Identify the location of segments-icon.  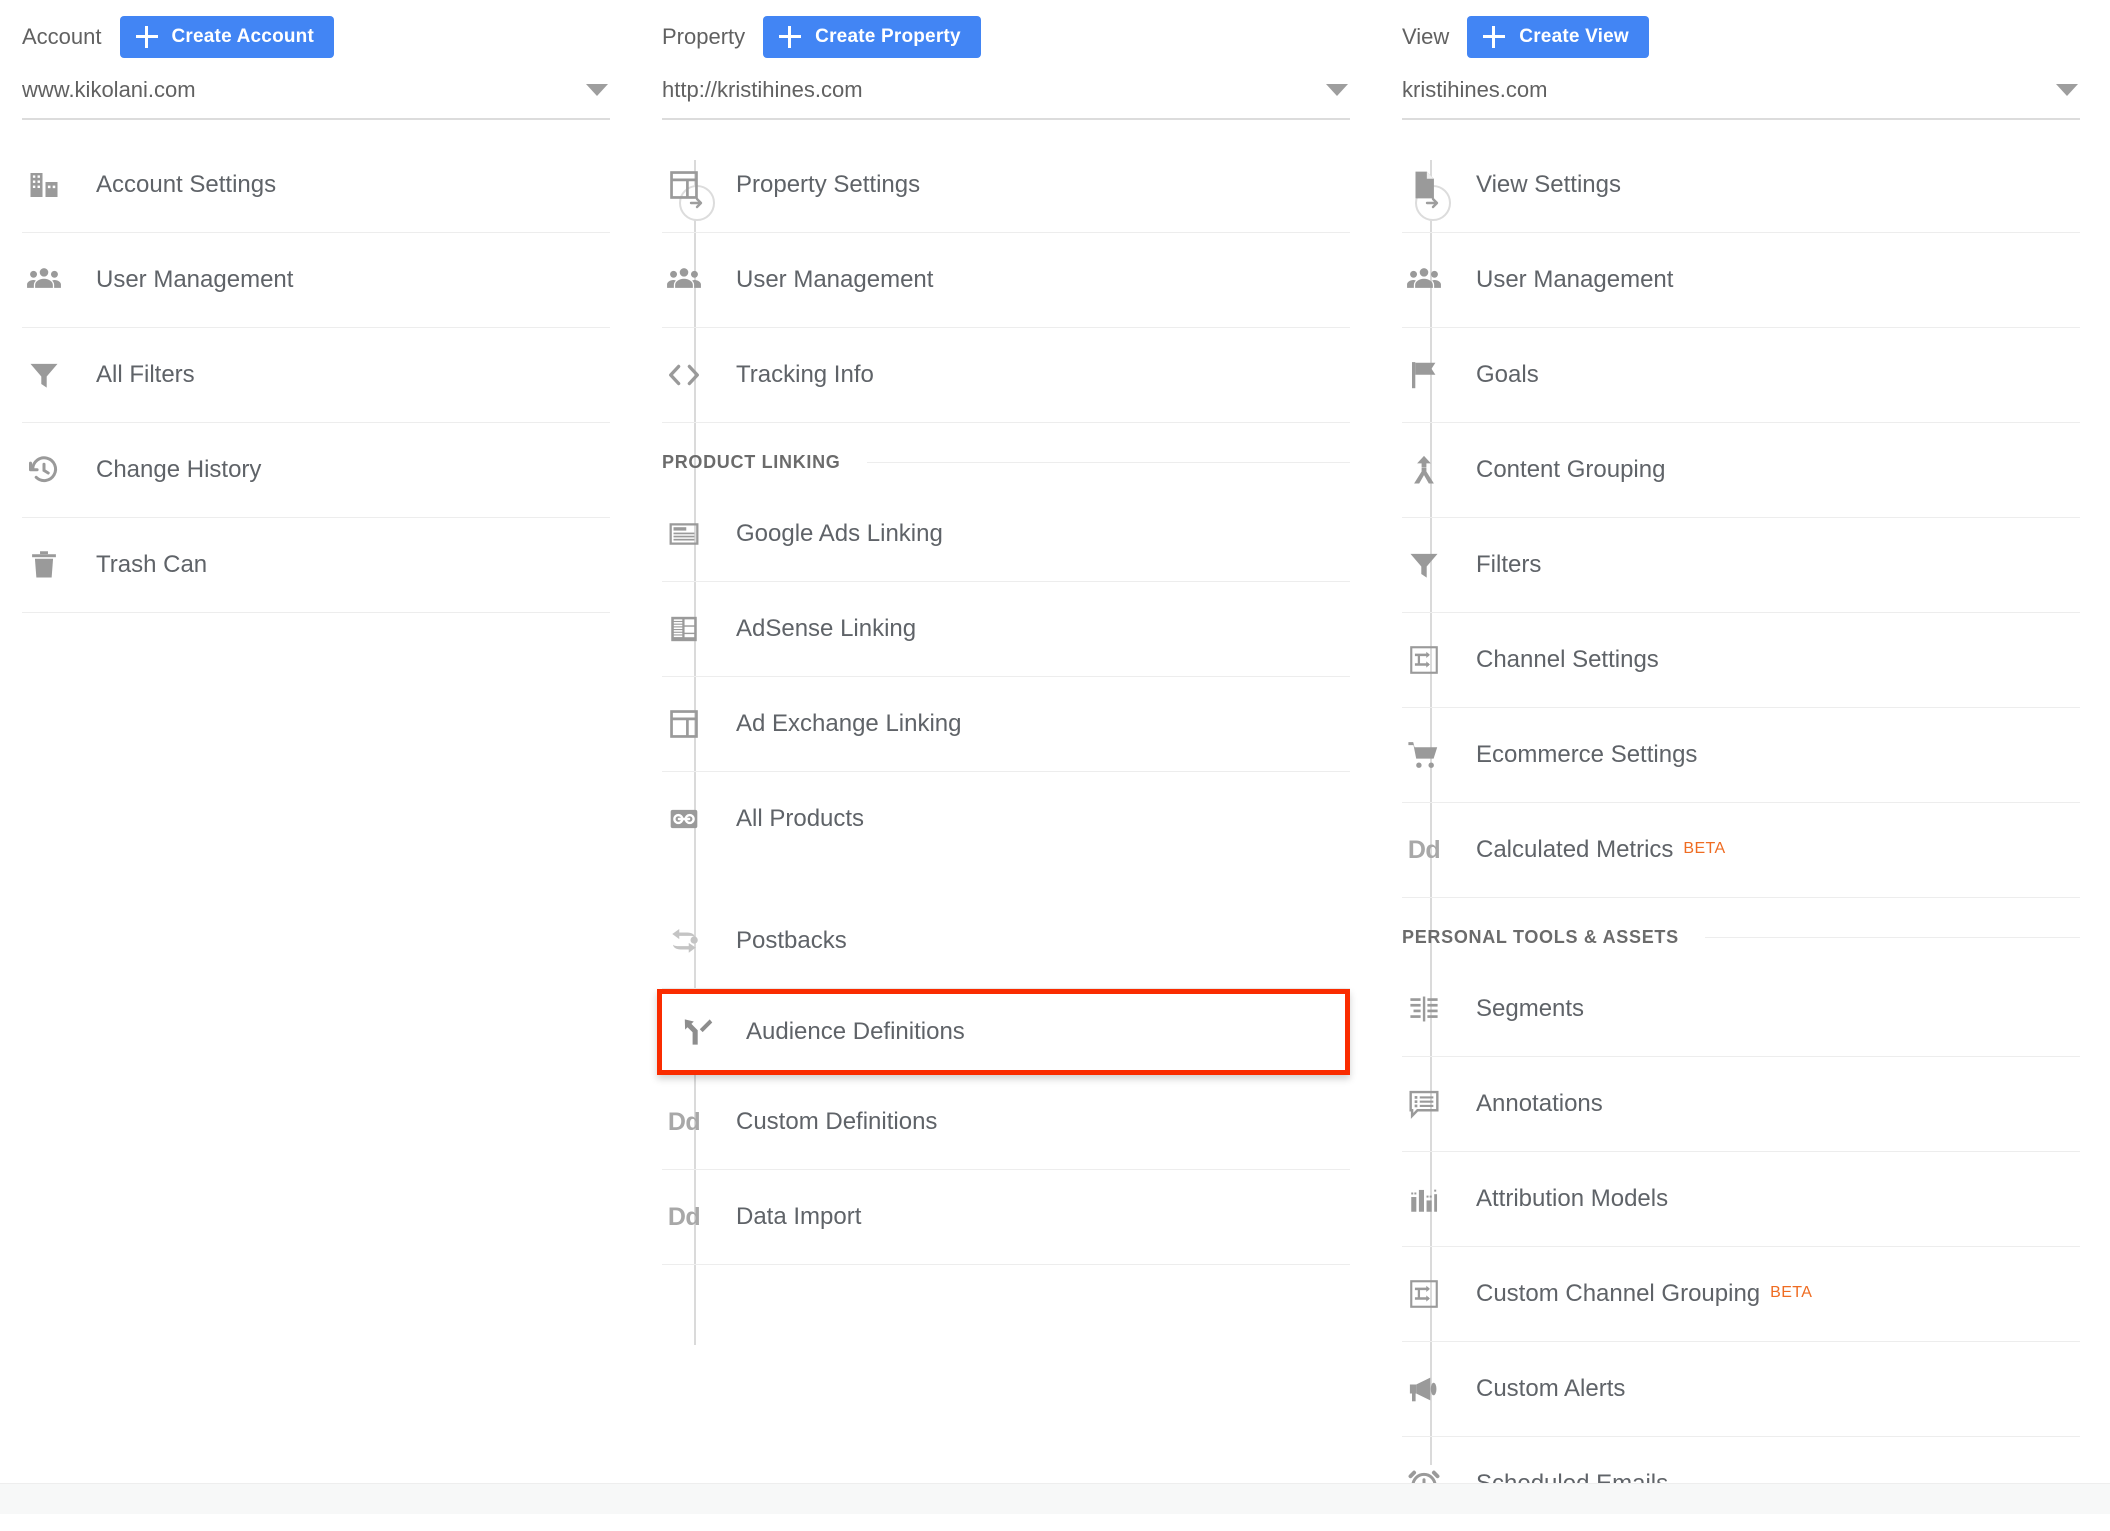
(1424, 1009).